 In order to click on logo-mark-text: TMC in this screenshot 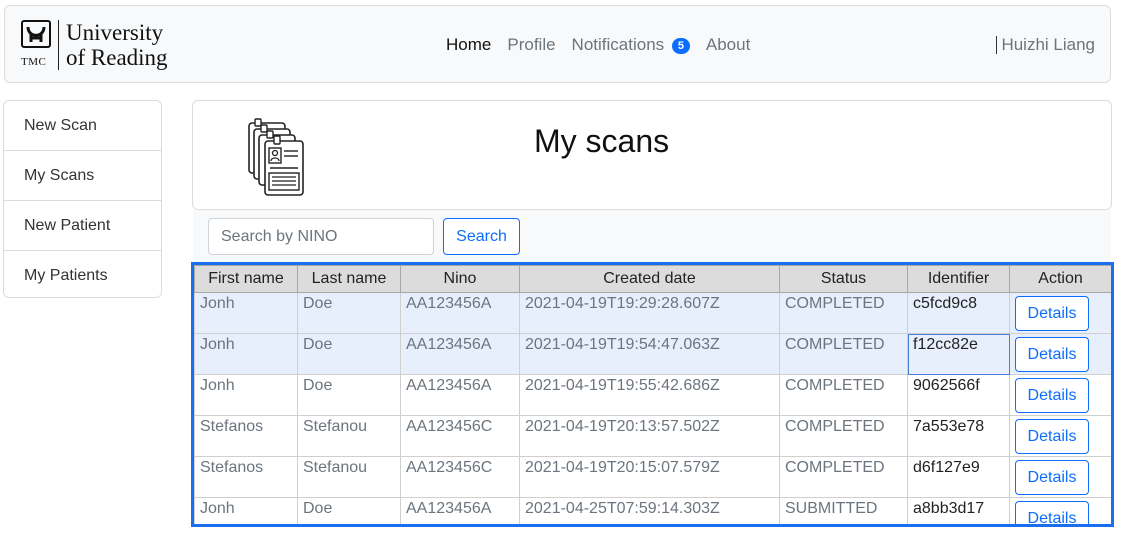, I will do `click(34, 62)`.